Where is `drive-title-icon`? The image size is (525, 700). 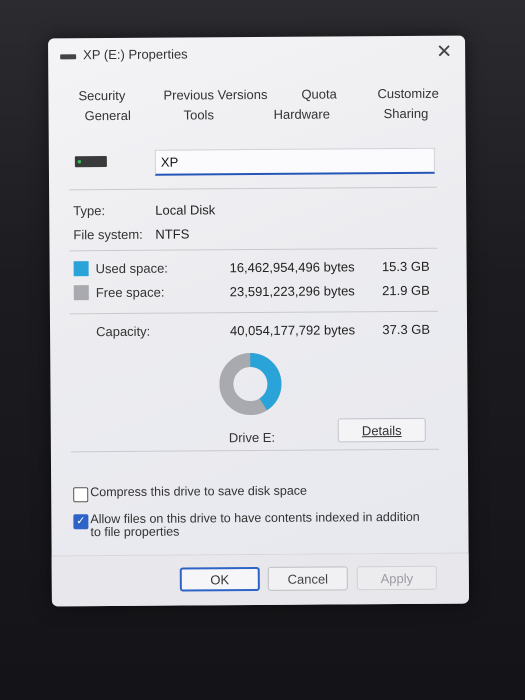
drive-title-icon is located at coordinates (68, 57).